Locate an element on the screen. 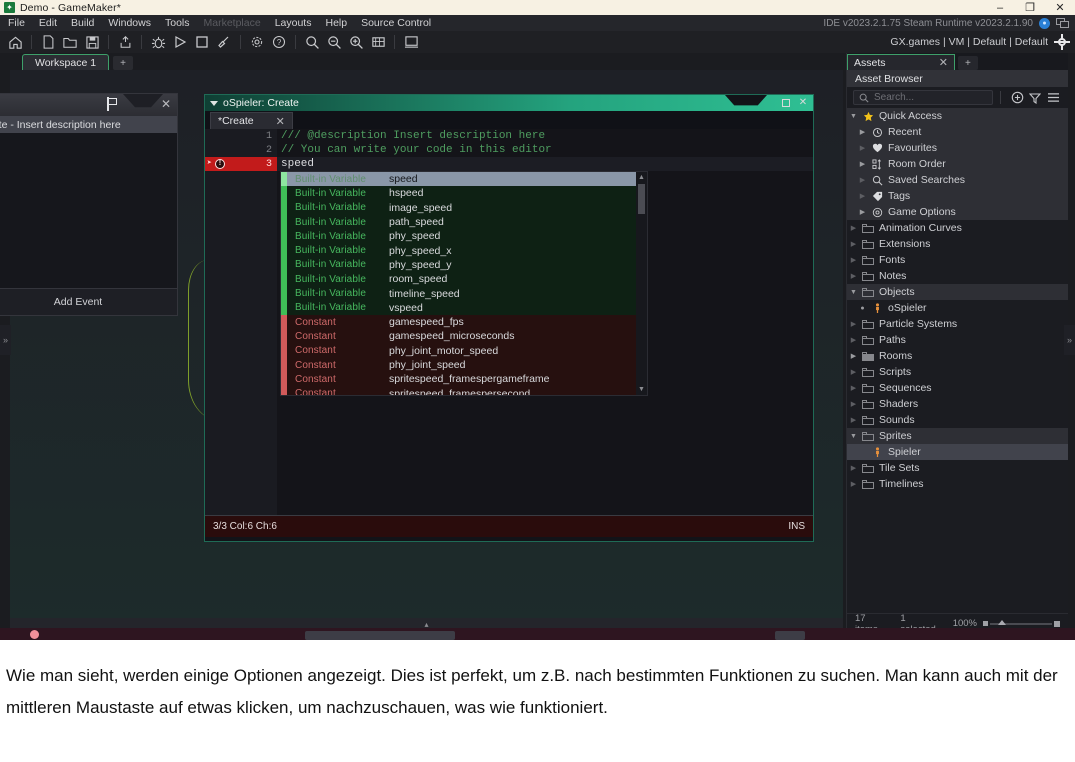 The height and width of the screenshot is (762, 1075). autocomplete-item: Built-in Variable speed is located at coordinates (458, 179).